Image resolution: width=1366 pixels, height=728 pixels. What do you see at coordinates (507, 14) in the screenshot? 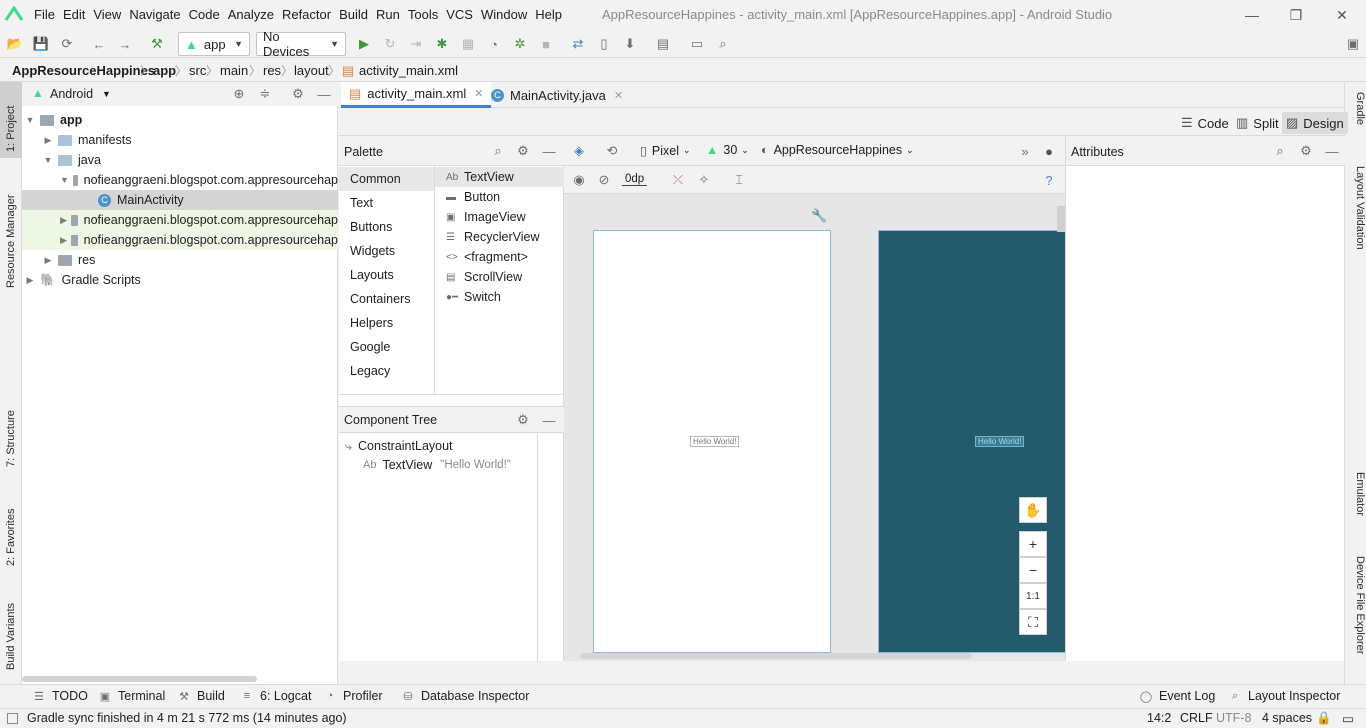
I see `menu-window: Window` at bounding box center [507, 14].